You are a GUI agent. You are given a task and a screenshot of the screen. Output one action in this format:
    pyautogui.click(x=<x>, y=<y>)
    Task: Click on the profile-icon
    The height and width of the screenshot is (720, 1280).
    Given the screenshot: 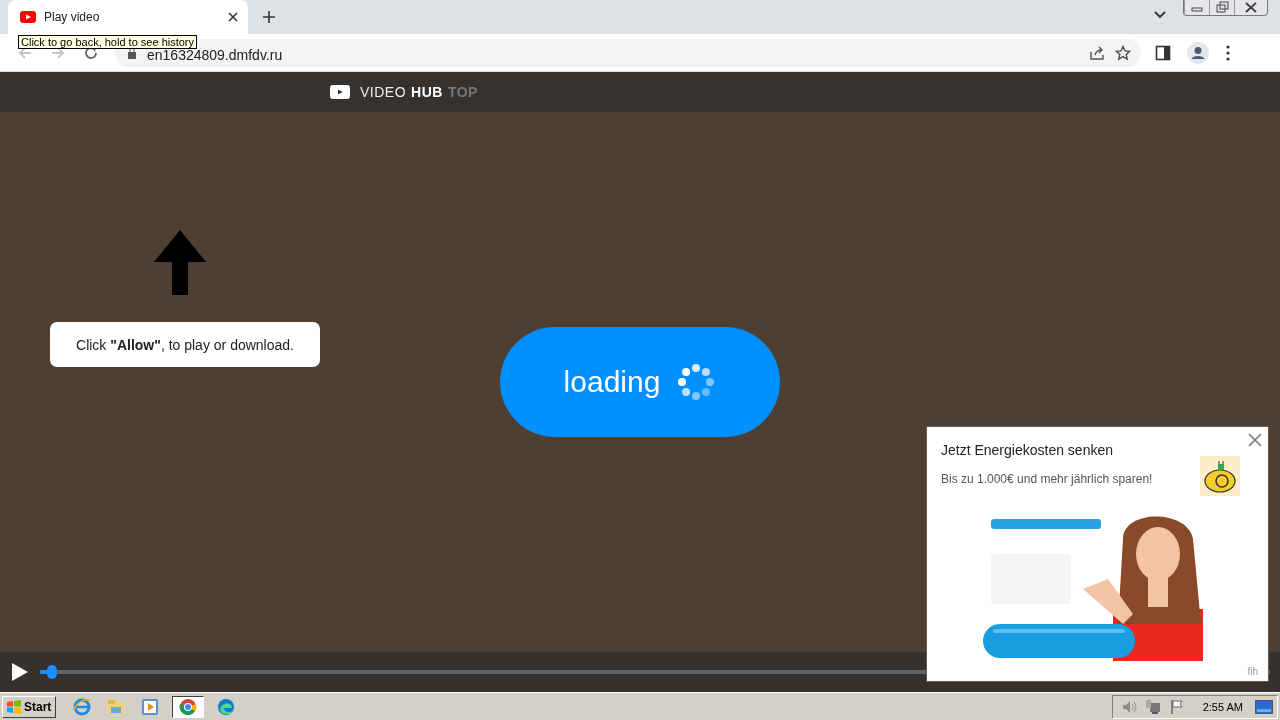 What is the action you would take?
    pyautogui.click(x=1198, y=52)
    